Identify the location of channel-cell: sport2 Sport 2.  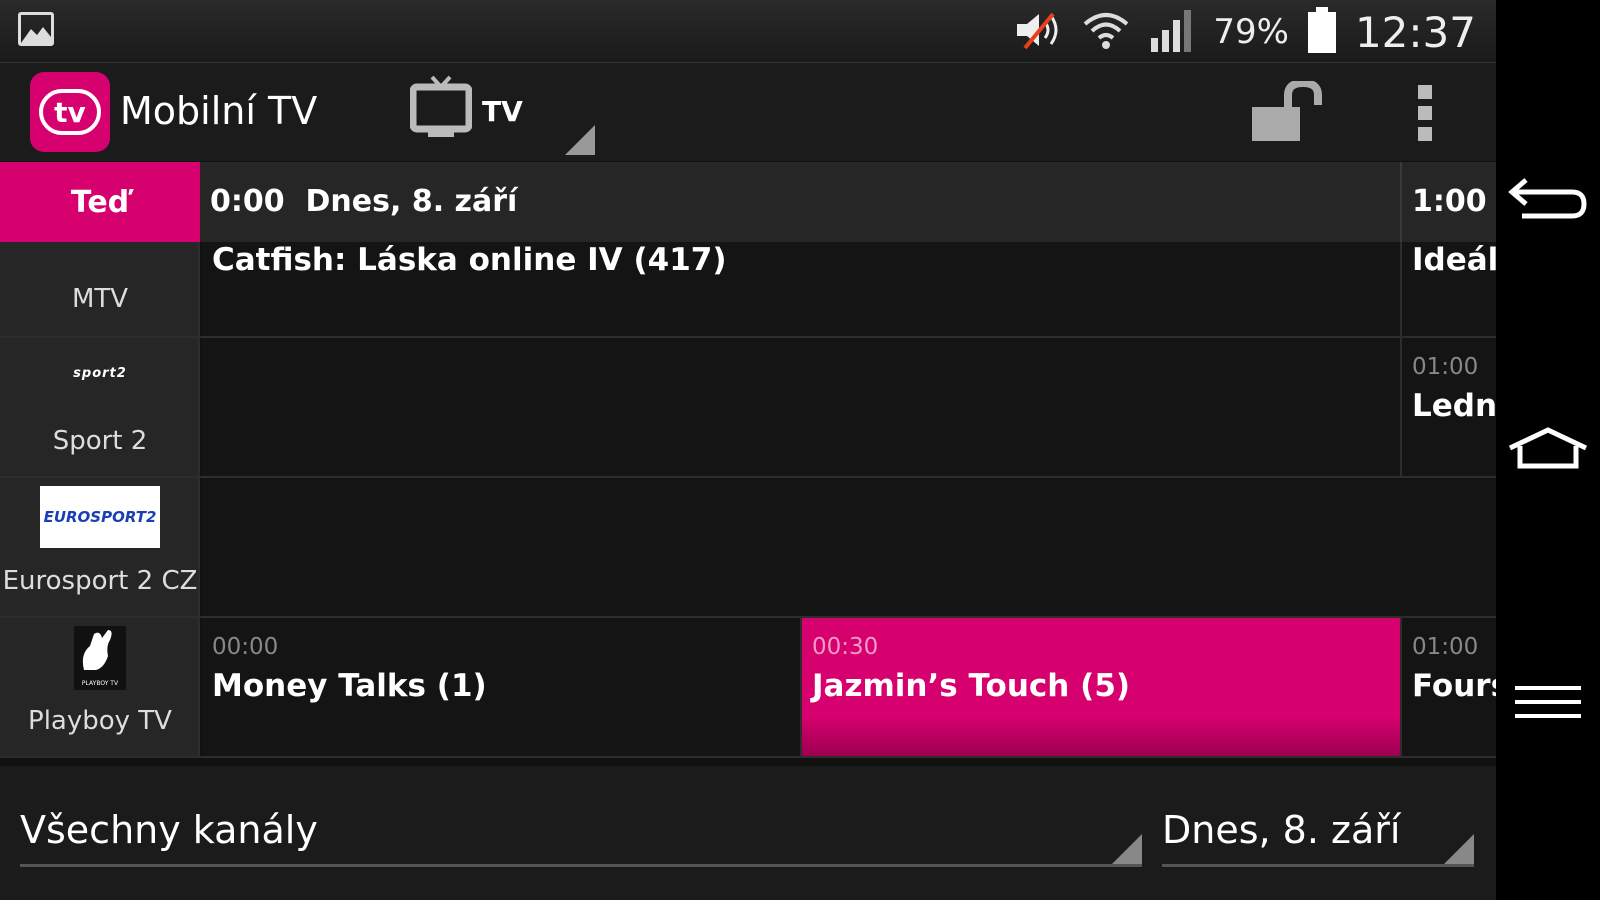
(100, 407).